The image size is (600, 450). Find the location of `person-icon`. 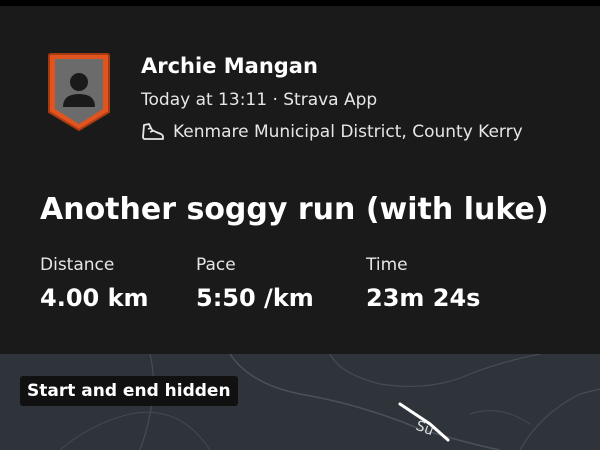

person-icon is located at coordinates (79, 92).